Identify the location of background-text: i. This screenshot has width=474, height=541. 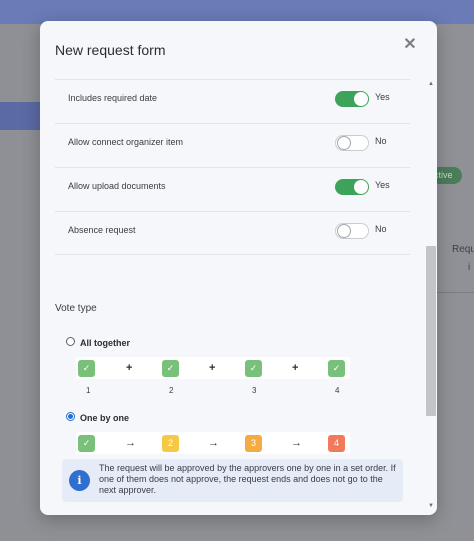
(469, 267).